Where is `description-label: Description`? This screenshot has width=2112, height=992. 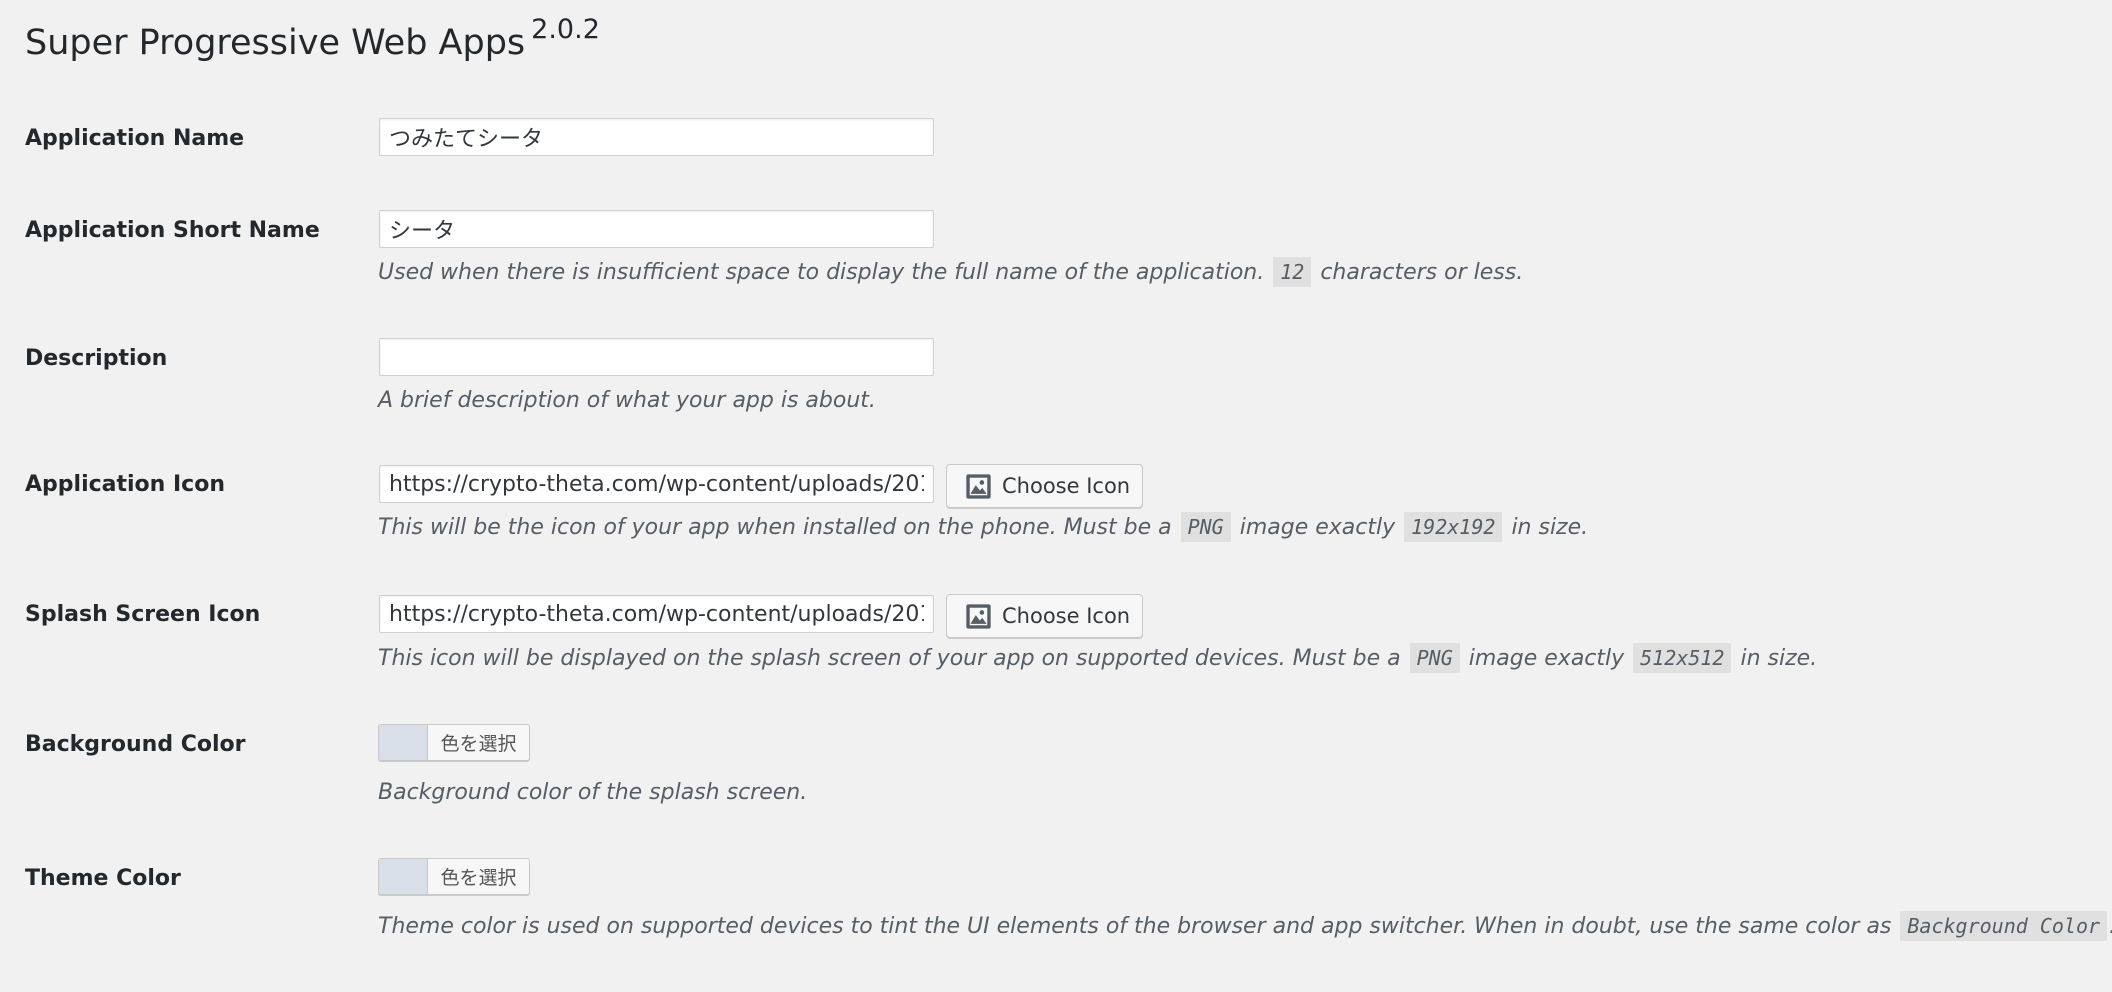 description-label: Description is located at coordinates (96, 358).